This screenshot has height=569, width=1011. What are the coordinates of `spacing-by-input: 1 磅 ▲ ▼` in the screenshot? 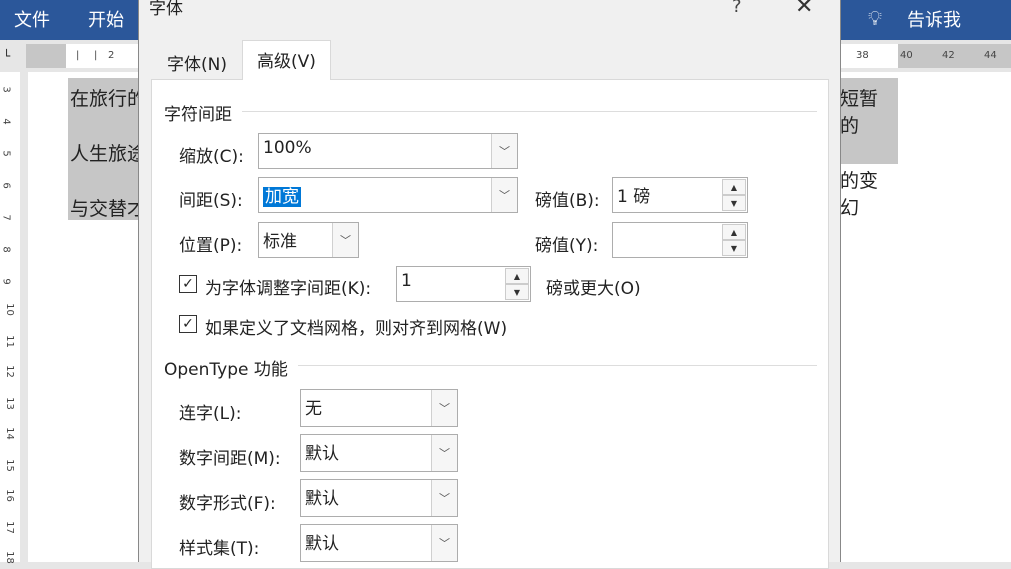 It's located at (680, 195).